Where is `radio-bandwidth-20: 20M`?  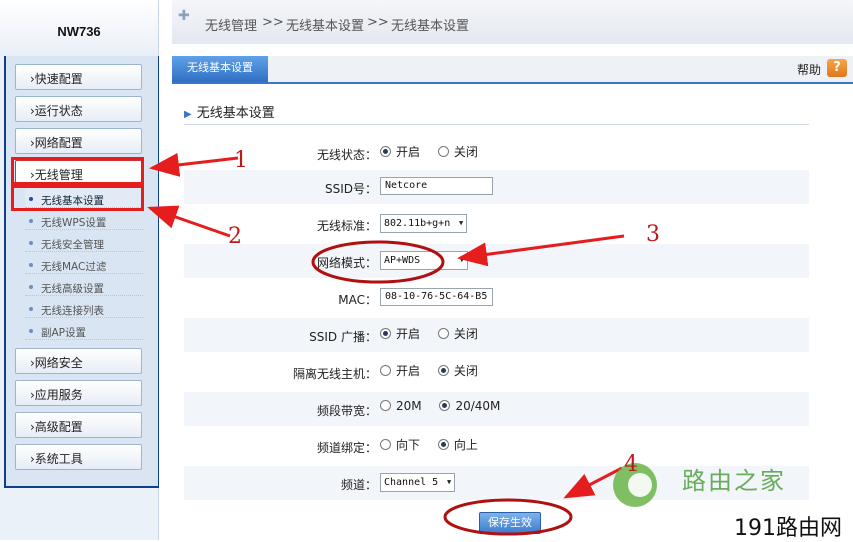
radio-bandwidth-20: 20M is located at coordinates (401, 406).